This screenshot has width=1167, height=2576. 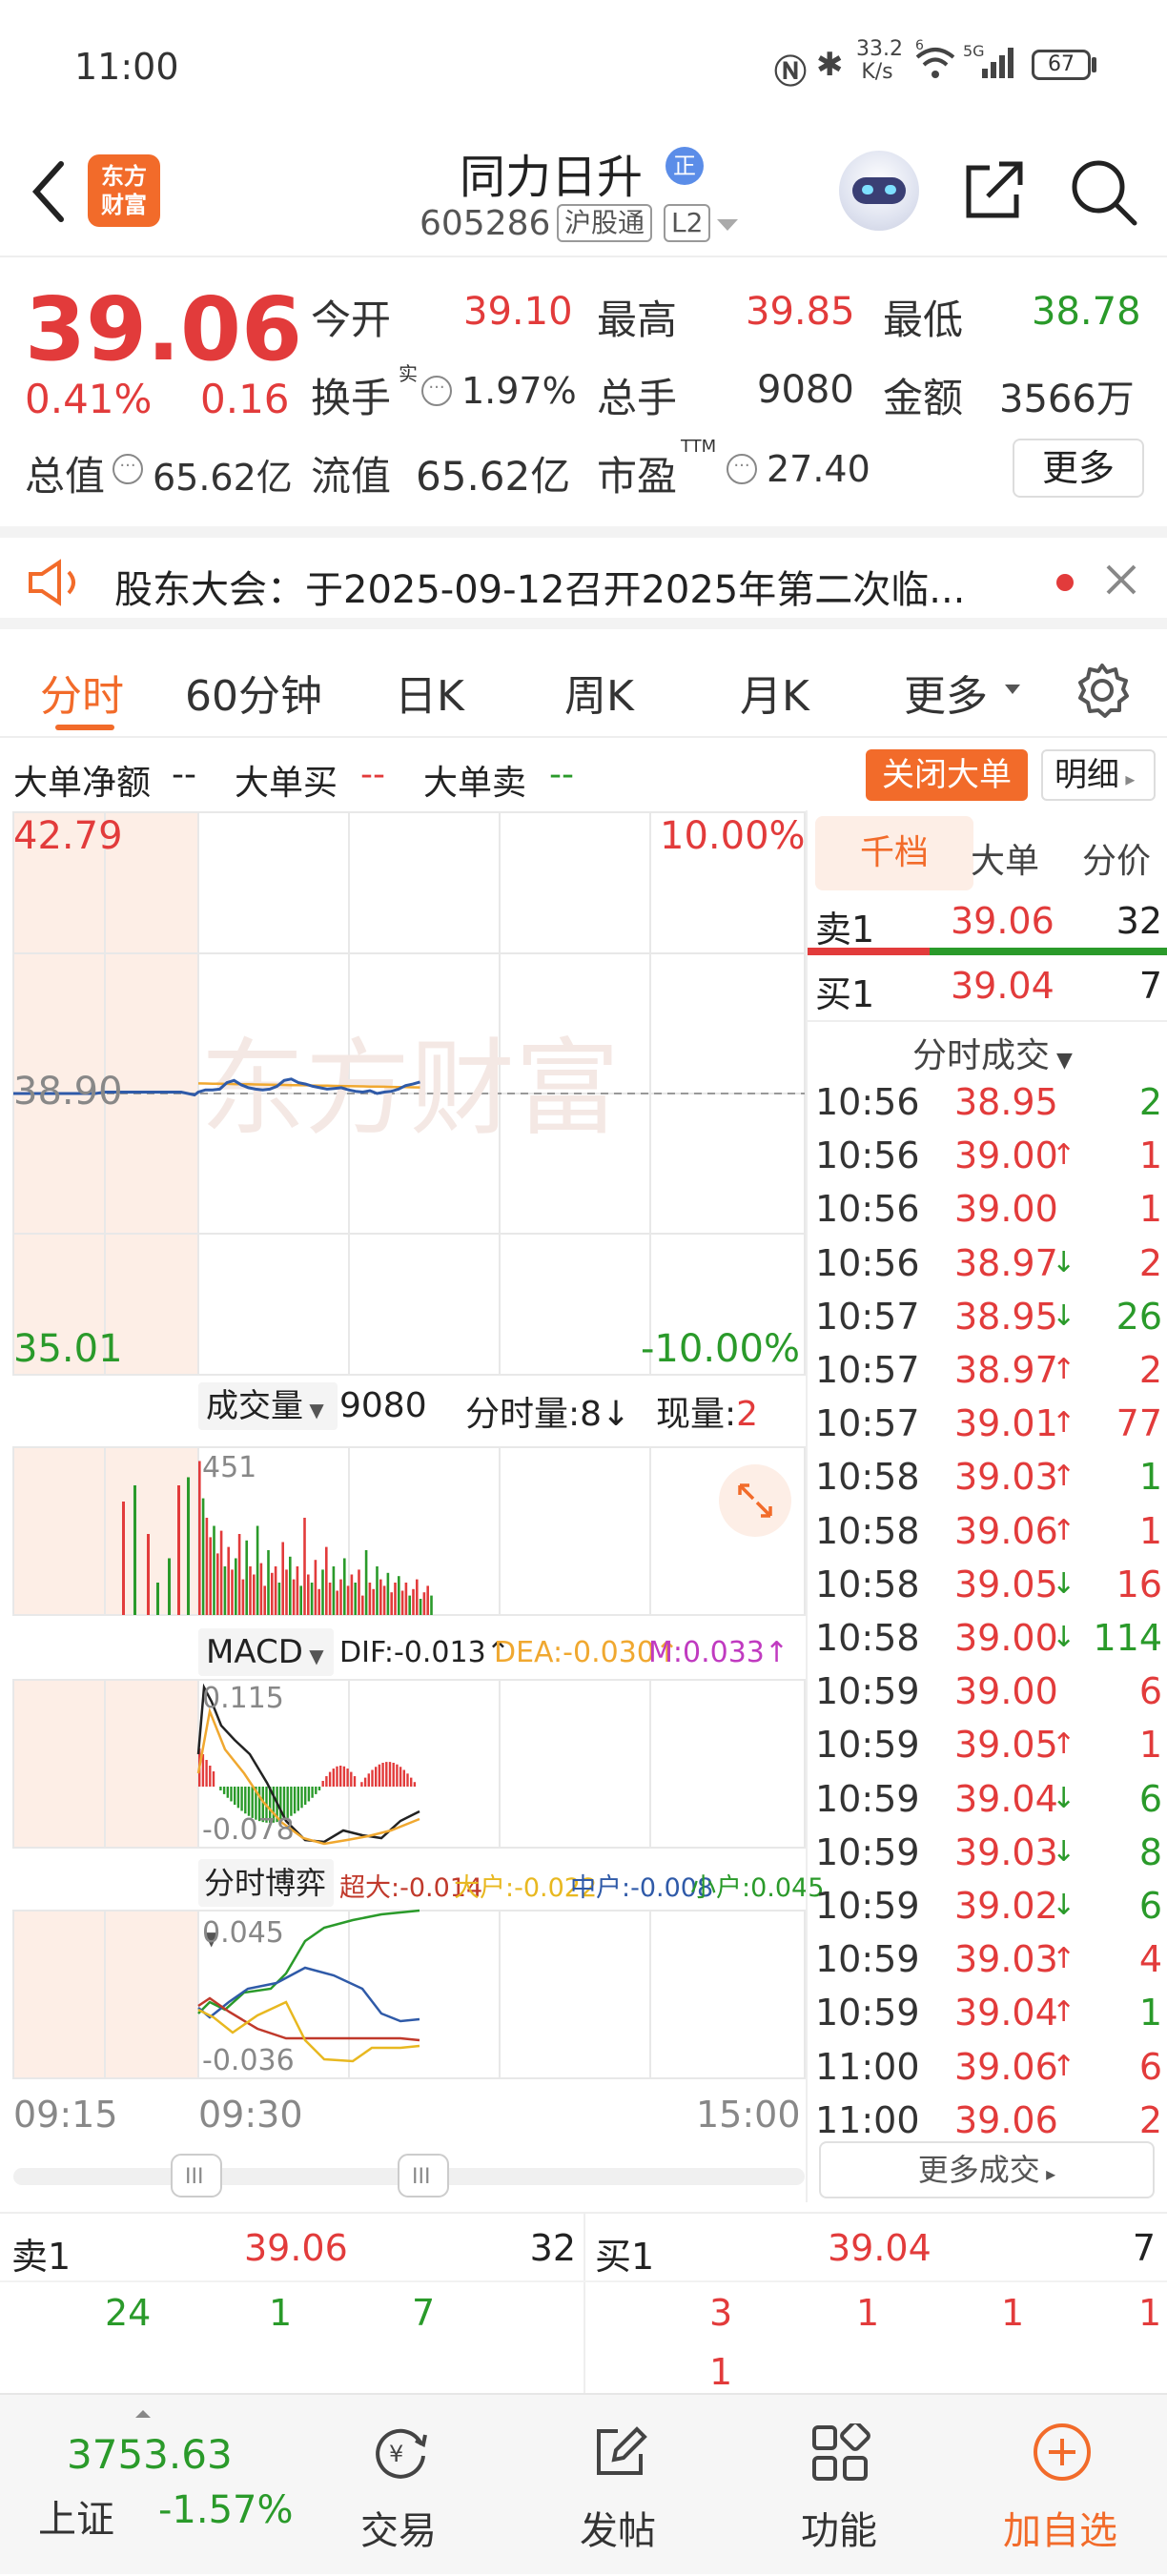 What do you see at coordinates (1002, 921) in the screenshot?
I see `side-sell1-price: 39.06` at bounding box center [1002, 921].